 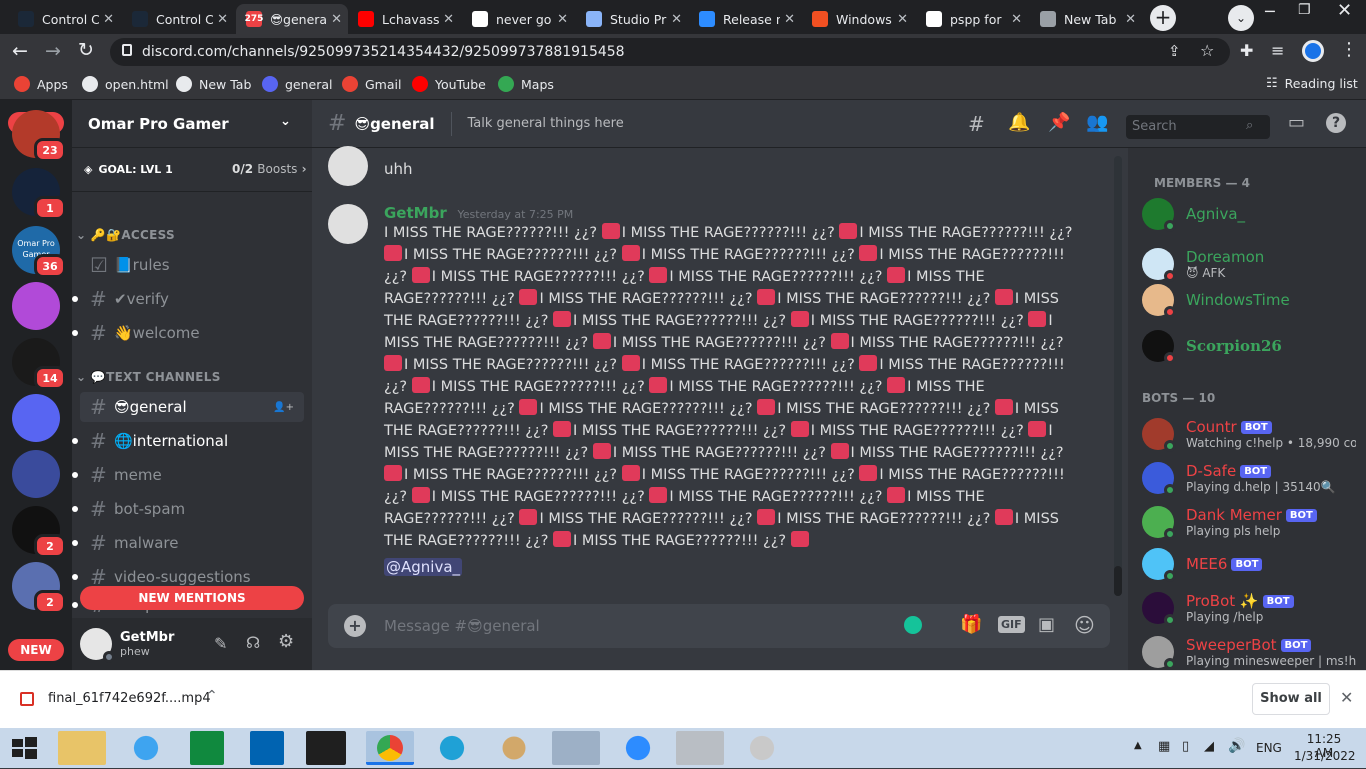 I want to click on clock-date: 1/31/2022, so click(x=1325, y=756).